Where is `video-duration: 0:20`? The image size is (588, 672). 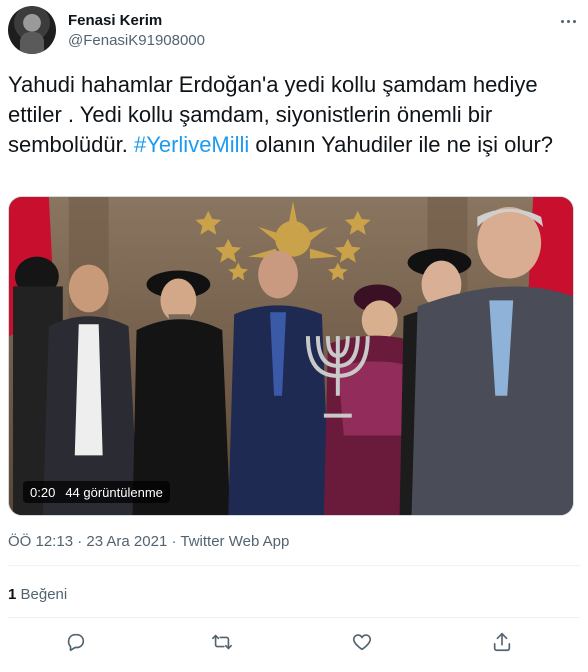 video-duration: 0:20 is located at coordinates (43, 492).